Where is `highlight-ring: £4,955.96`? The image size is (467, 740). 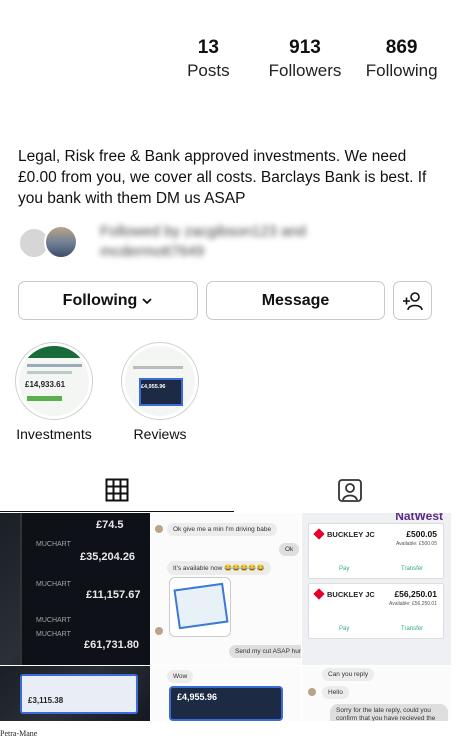
highlight-ring: £4,955.96 is located at coordinates (160, 381).